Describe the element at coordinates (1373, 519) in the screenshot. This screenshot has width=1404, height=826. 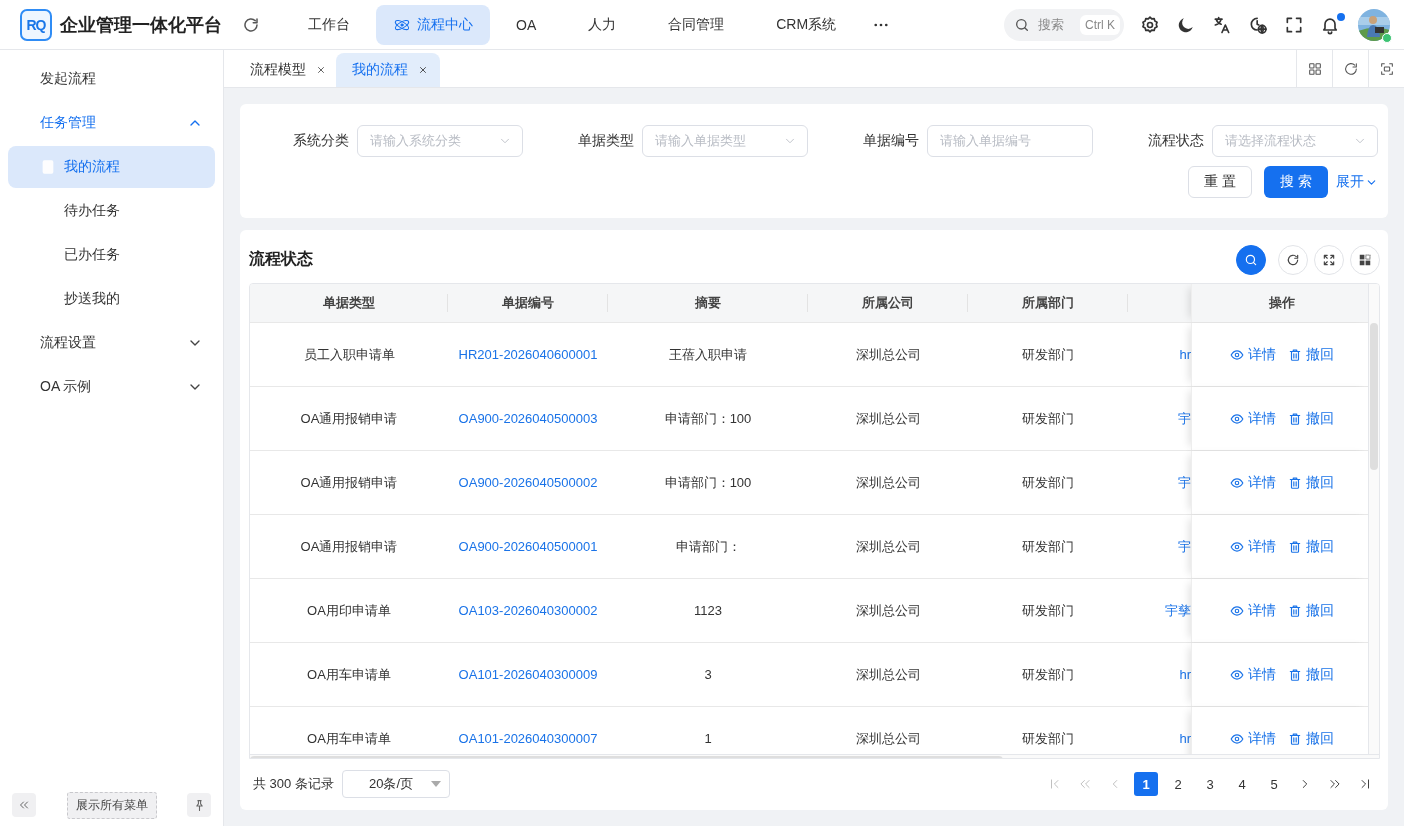
I see `vertical-scrollbar` at that location.